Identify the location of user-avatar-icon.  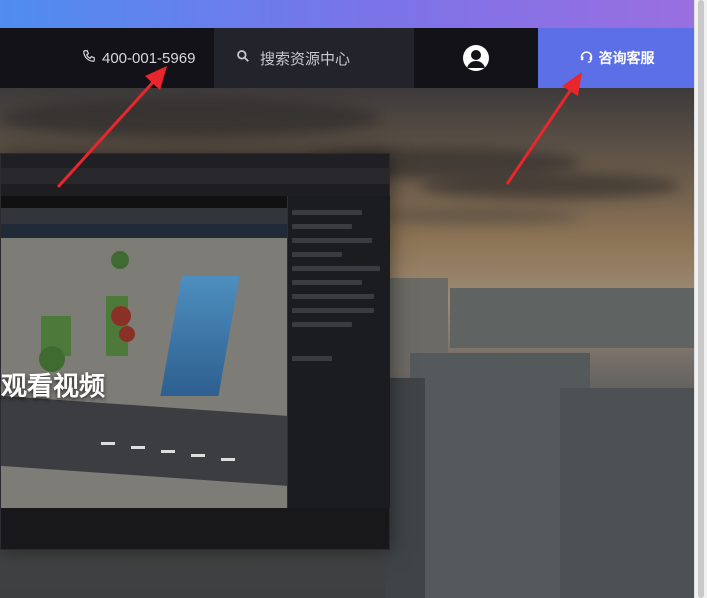
(476, 58).